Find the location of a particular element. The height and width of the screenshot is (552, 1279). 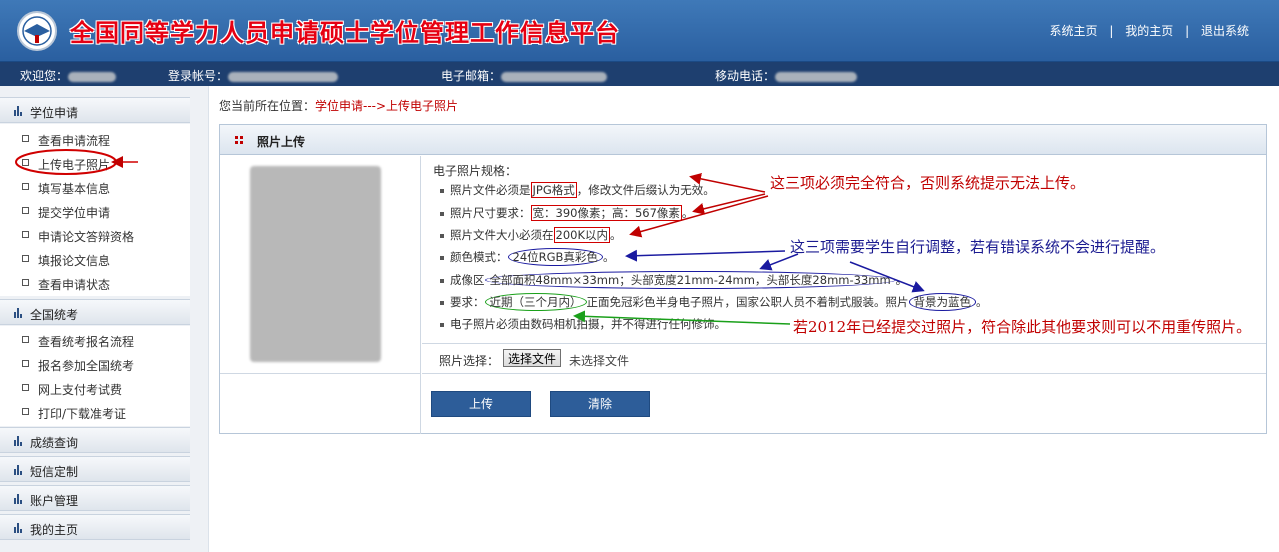

sidebar-item-view-process: 查看申请流程 is located at coordinates (95, 139).